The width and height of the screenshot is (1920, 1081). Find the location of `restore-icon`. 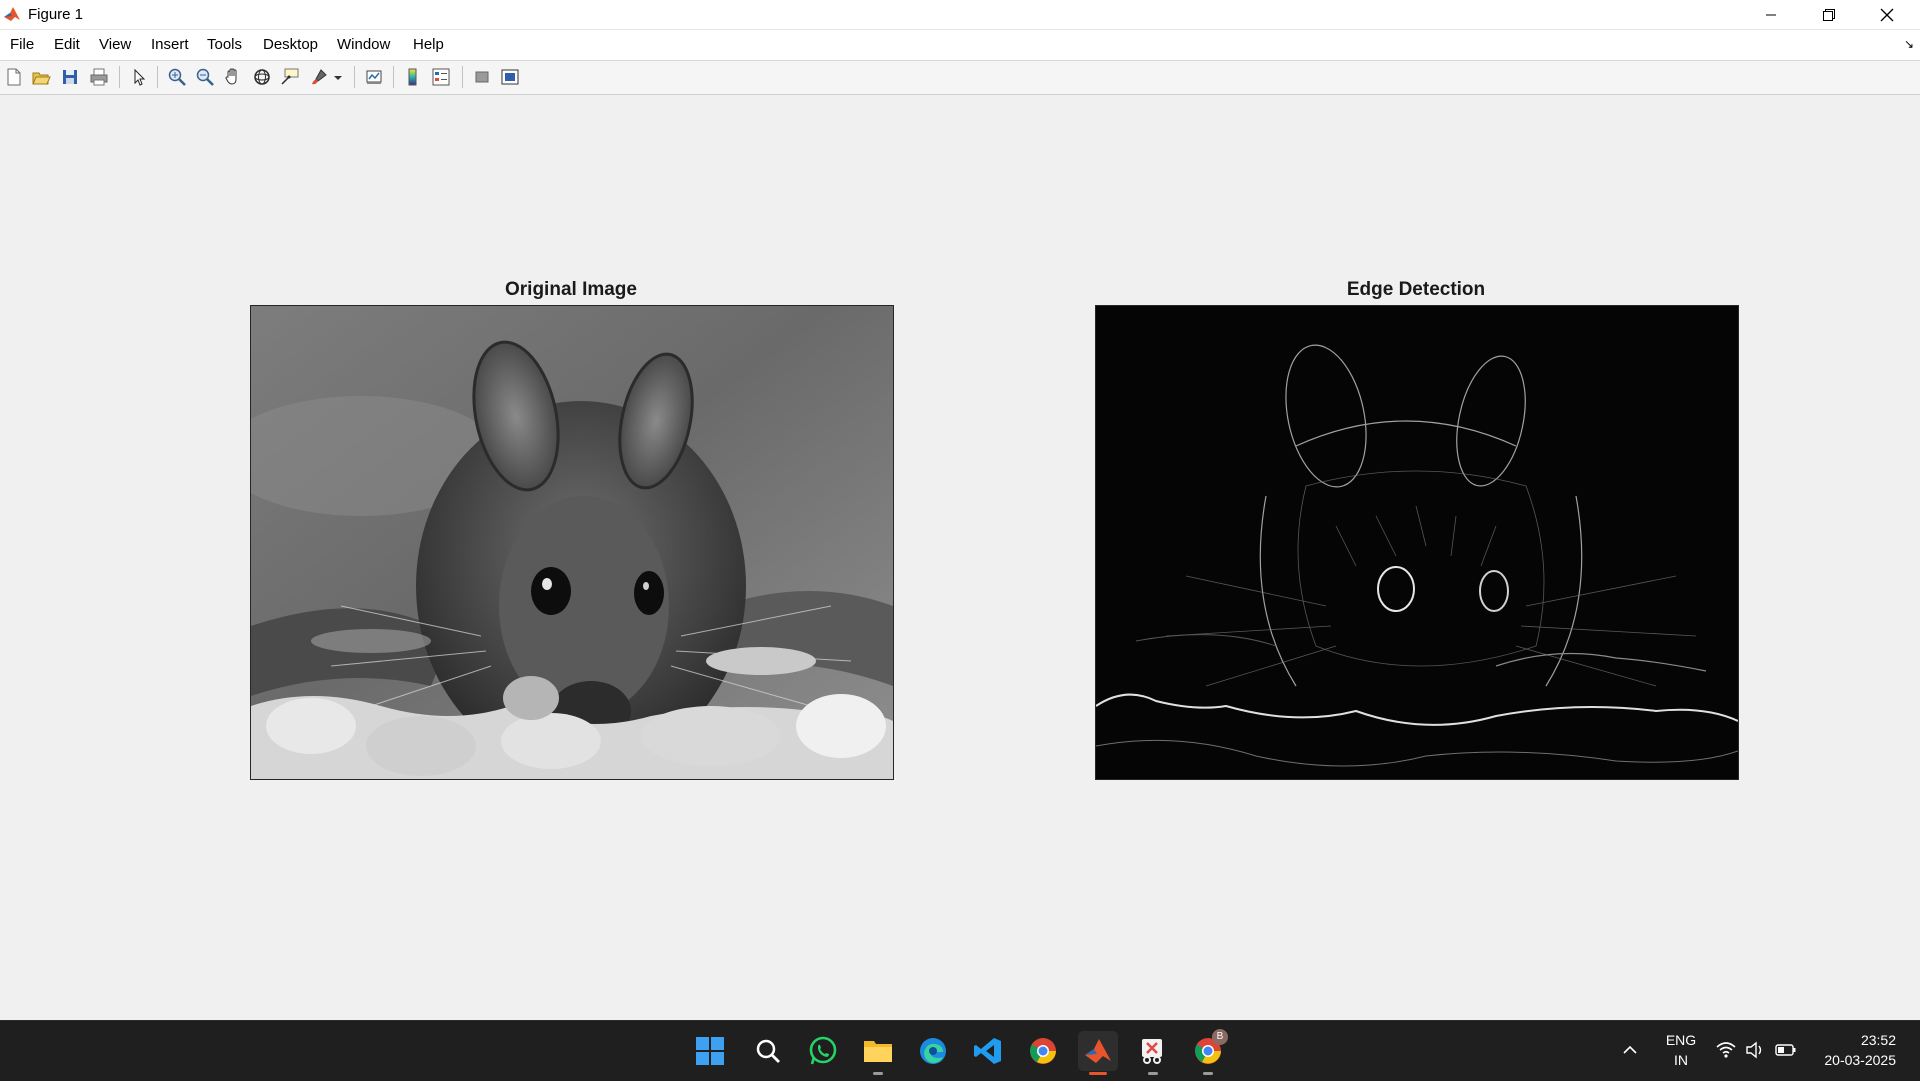

restore-icon is located at coordinates (1829, 14).